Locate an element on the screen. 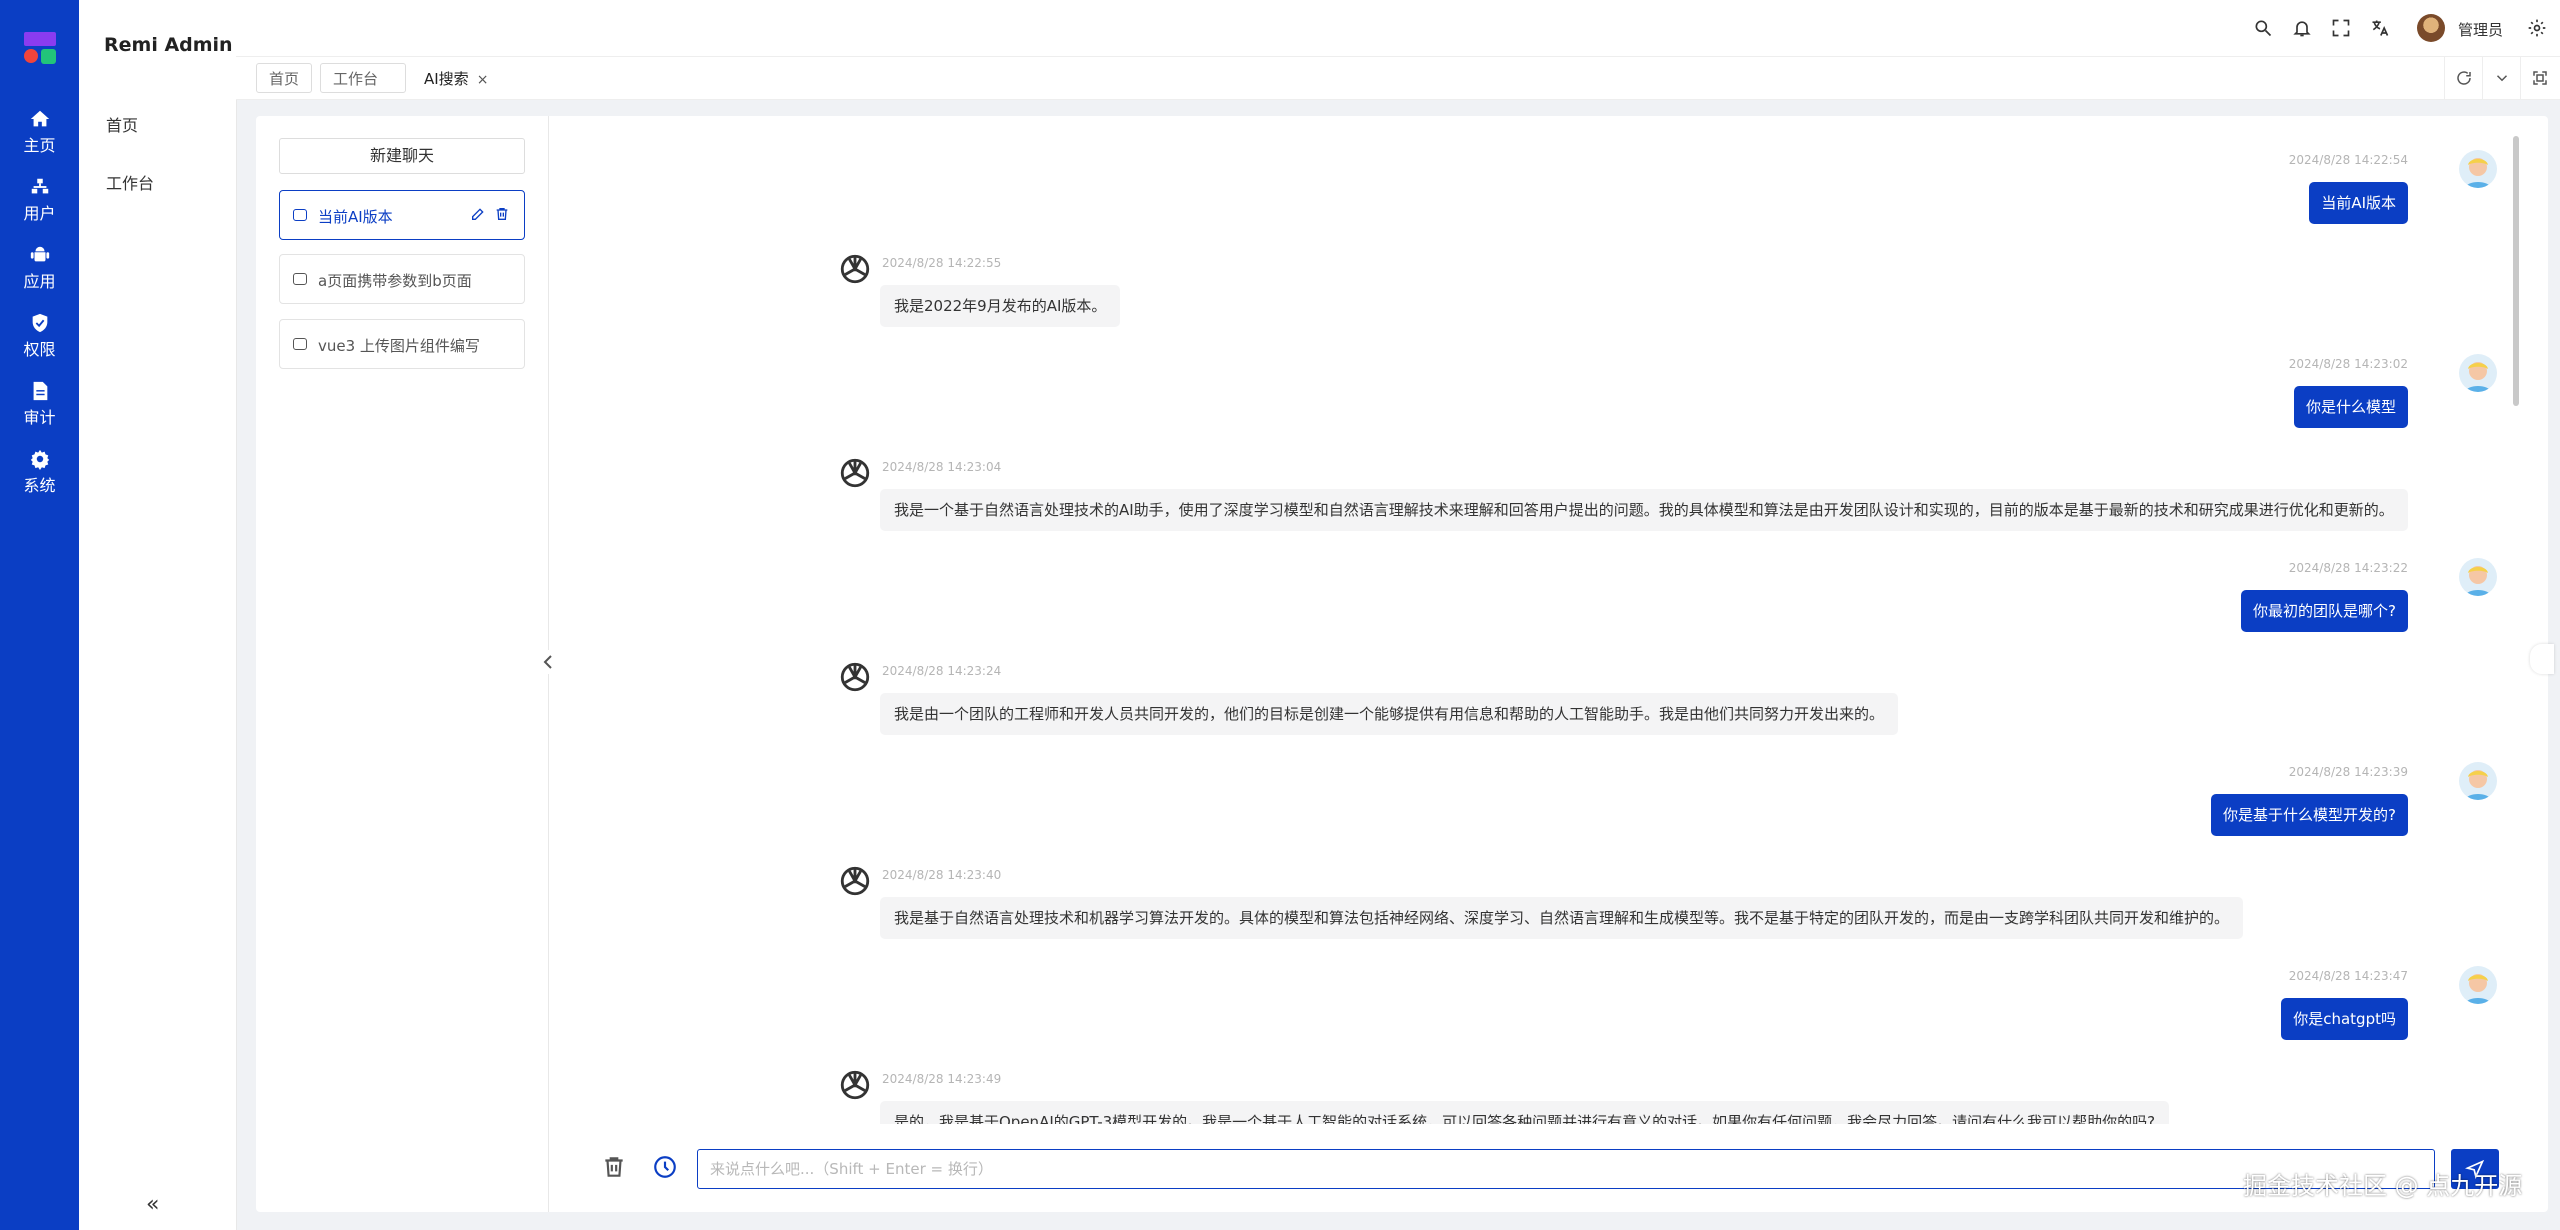 The image size is (2560, 1230). message-time: 2024/8/28 14:23:49 is located at coordinates (942, 1079).